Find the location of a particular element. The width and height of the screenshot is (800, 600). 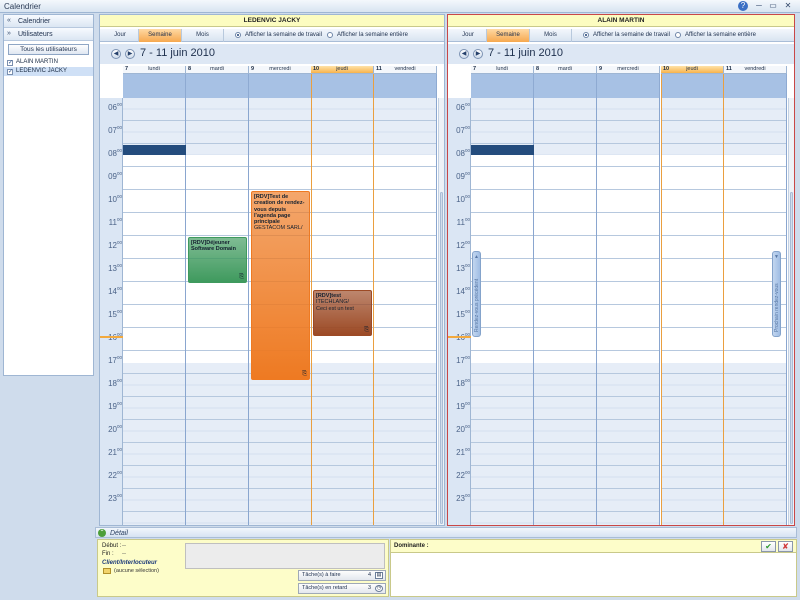

side-tab-label: Prochain rendez-vous is located at coordinates (777, 307).